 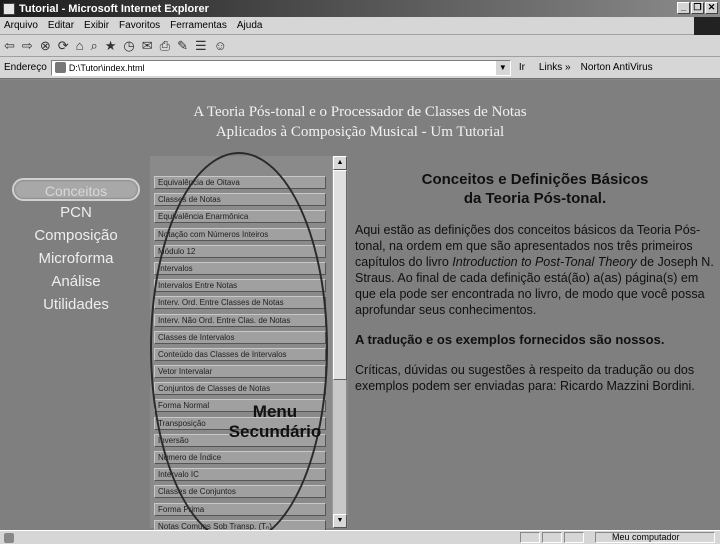 I want to click on main-menu-conceitos: Conceitos, so click(x=76, y=189).